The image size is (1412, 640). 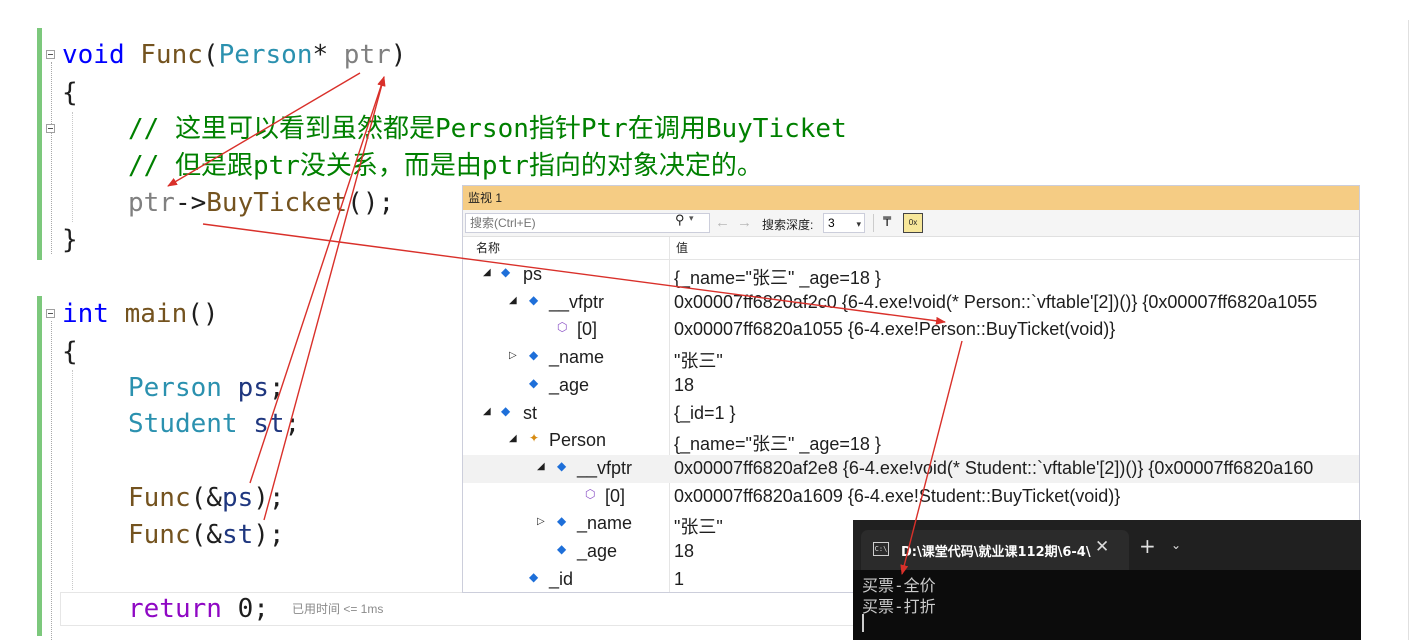 I want to click on code-line-call-st: Func(&st);, so click(x=173, y=535).